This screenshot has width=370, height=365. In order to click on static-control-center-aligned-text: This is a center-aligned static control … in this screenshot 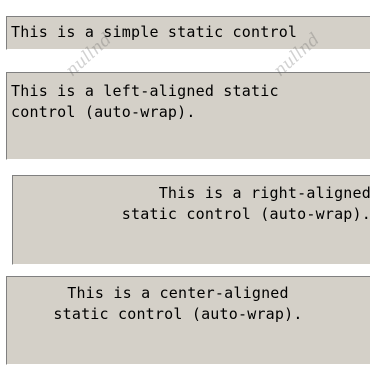, I will do `click(178, 303)`.